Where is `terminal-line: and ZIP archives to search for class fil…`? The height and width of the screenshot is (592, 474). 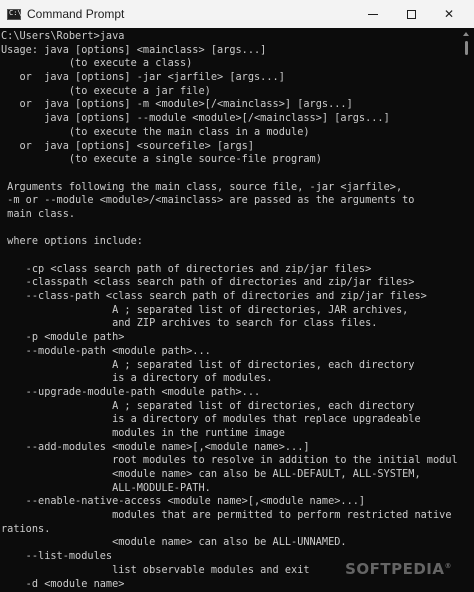 terminal-line: and ZIP archives to search for class fil… is located at coordinates (189, 323).